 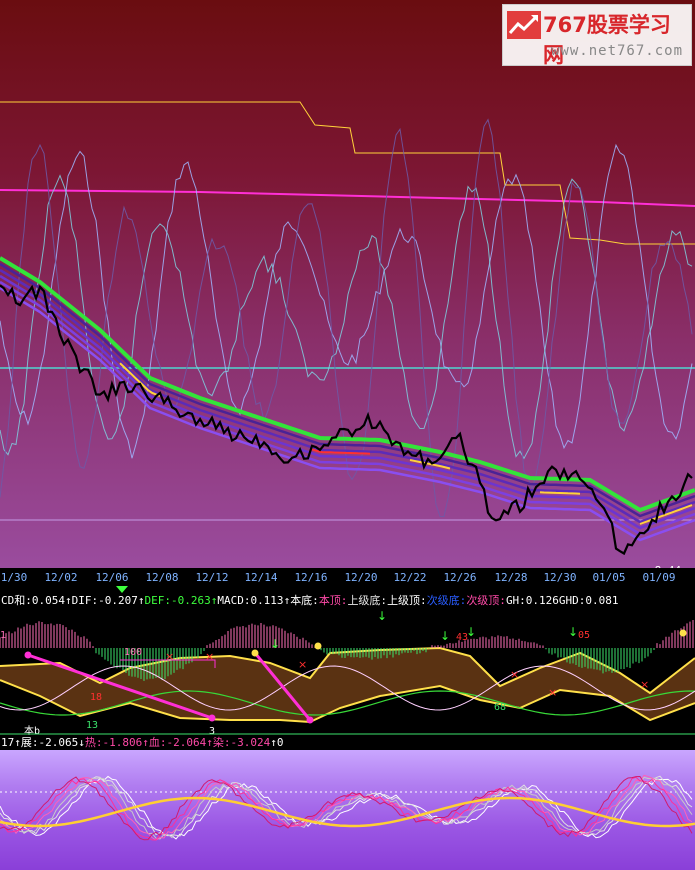 I want to click on kdj-header-segment-1: ↑, so click(x=17, y=742).